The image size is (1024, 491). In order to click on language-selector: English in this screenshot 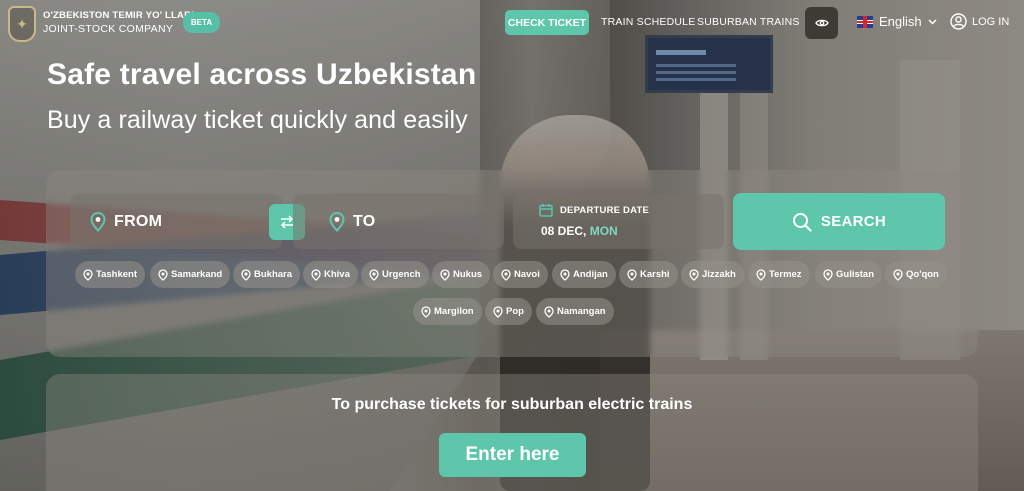, I will do `click(897, 21)`.